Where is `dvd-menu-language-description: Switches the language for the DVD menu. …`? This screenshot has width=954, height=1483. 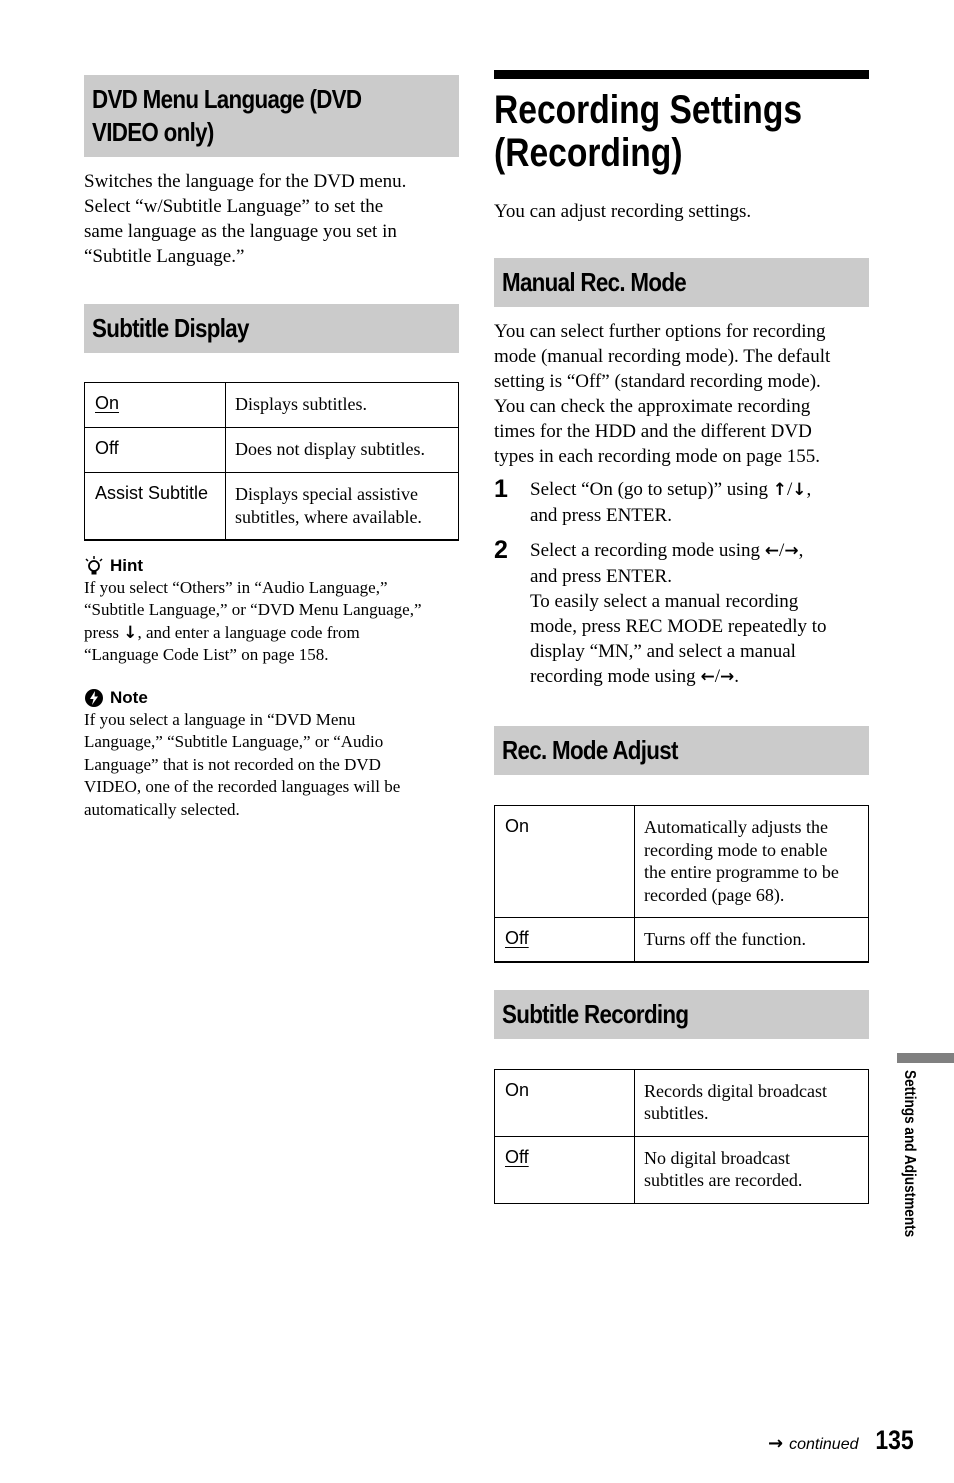 dvd-menu-language-description: Switches the language for the DVD menu. … is located at coordinates (245, 219).